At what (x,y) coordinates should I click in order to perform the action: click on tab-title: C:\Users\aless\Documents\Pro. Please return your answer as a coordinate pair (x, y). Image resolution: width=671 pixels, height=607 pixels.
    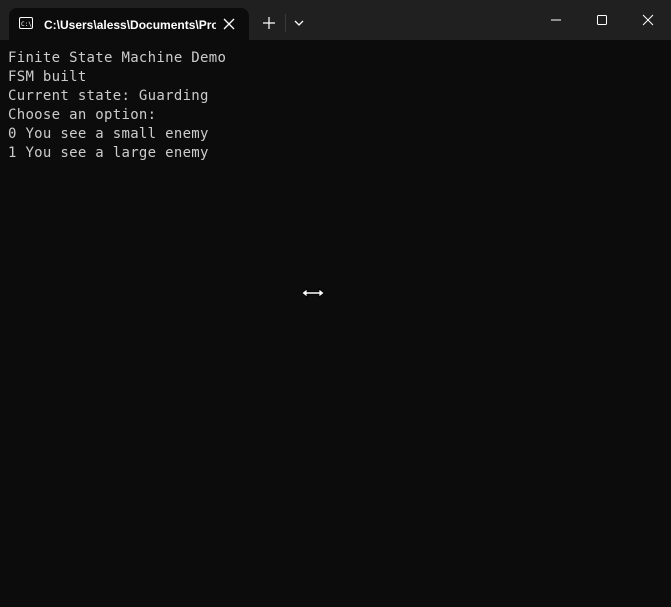
    Looking at the image, I should click on (130, 25).